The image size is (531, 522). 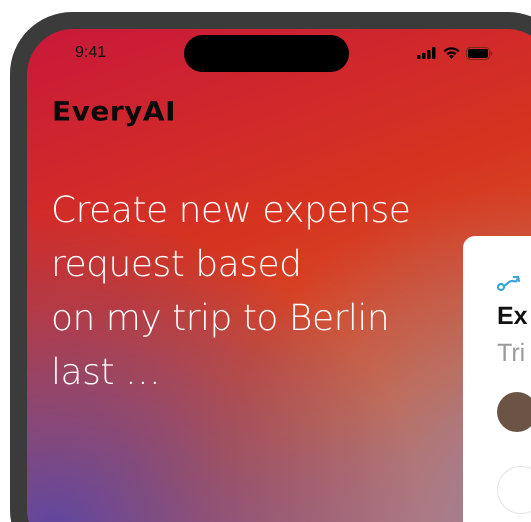 I want to click on avatar, so click(x=514, y=412).